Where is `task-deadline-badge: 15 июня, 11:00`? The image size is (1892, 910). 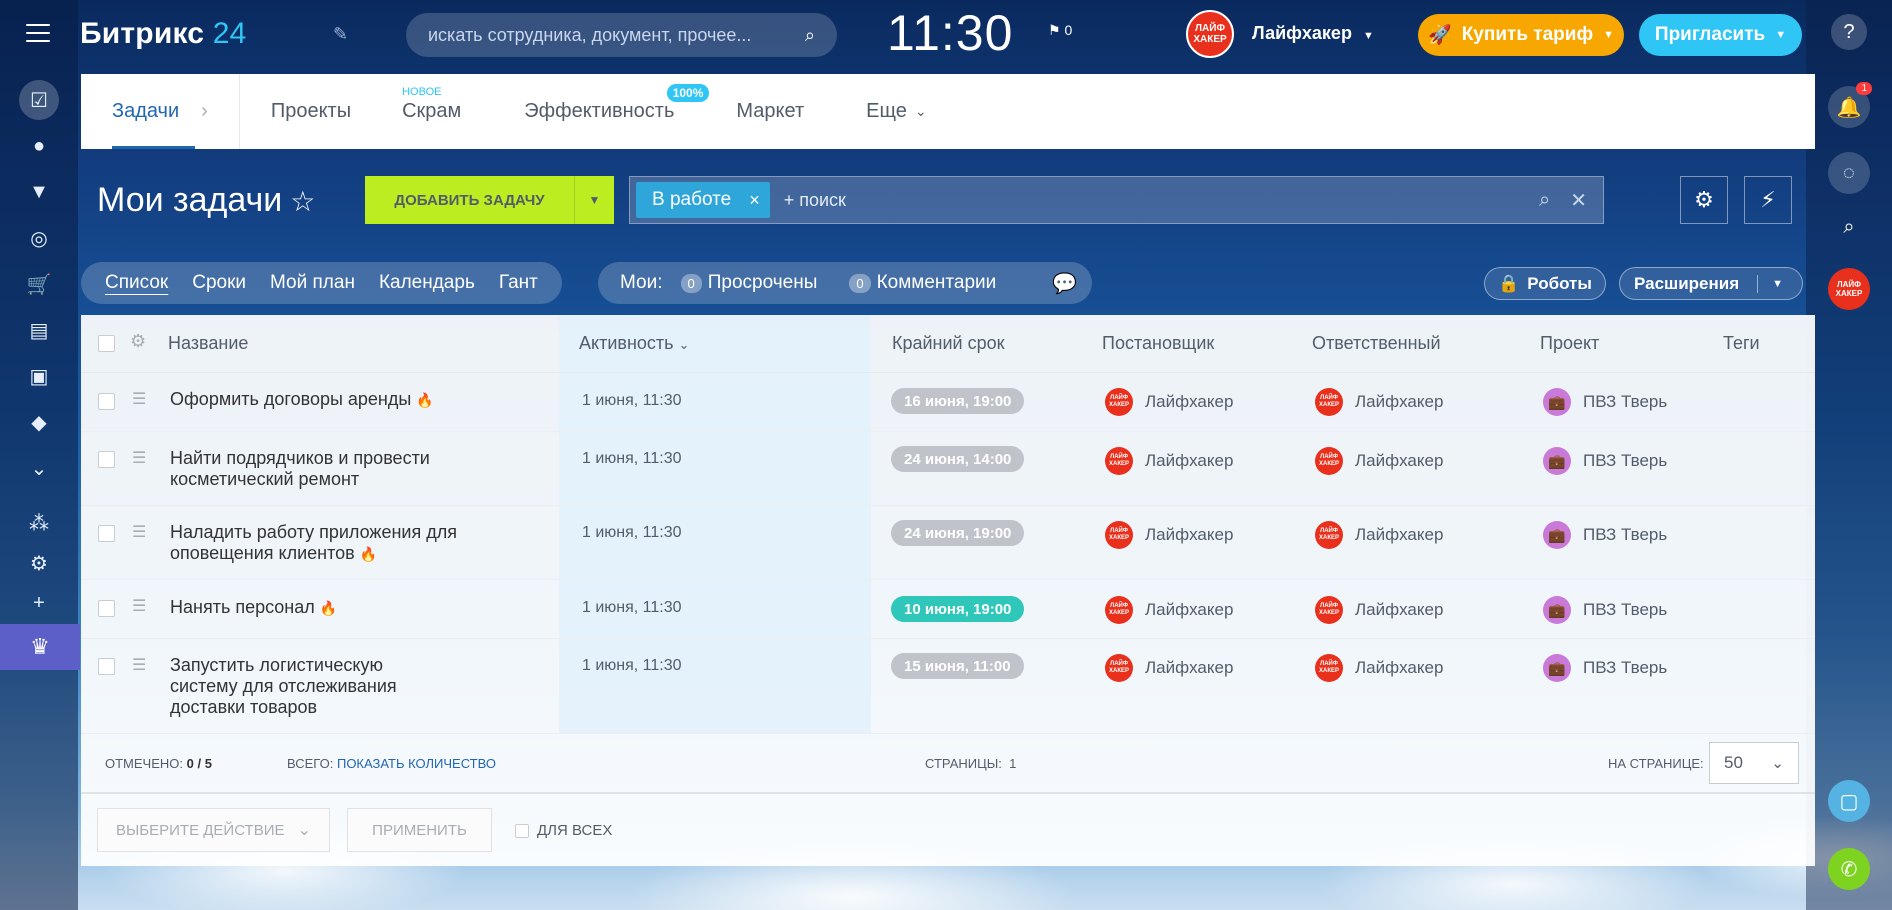 task-deadline-badge: 15 июня, 11:00 is located at coordinates (957, 666).